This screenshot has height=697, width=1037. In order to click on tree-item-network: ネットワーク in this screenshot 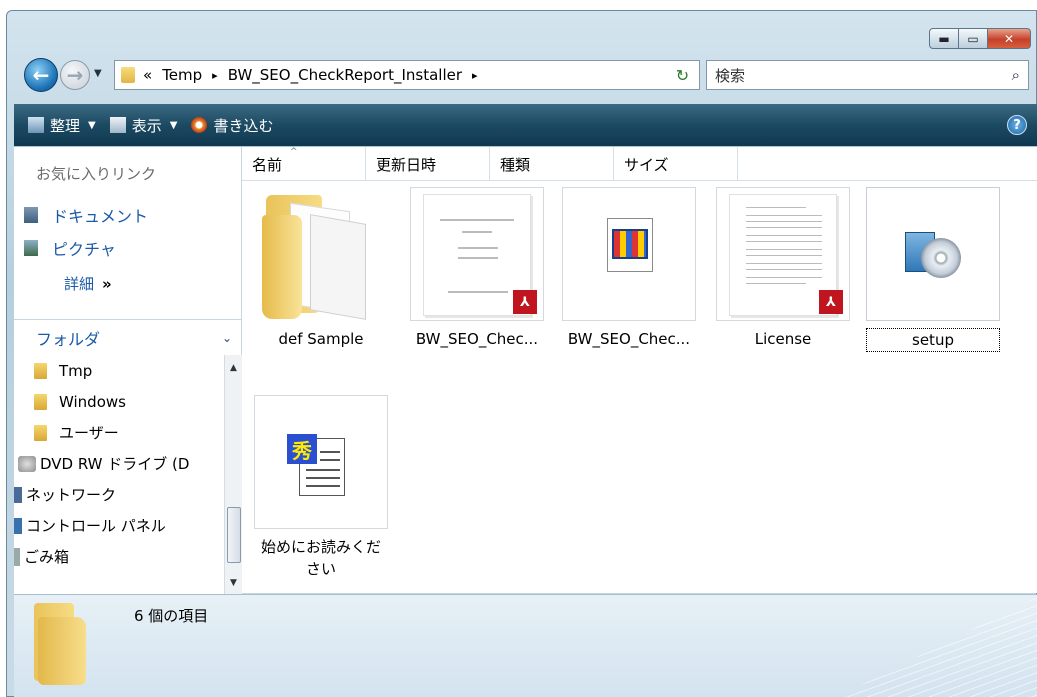, I will do `click(119, 494)`.